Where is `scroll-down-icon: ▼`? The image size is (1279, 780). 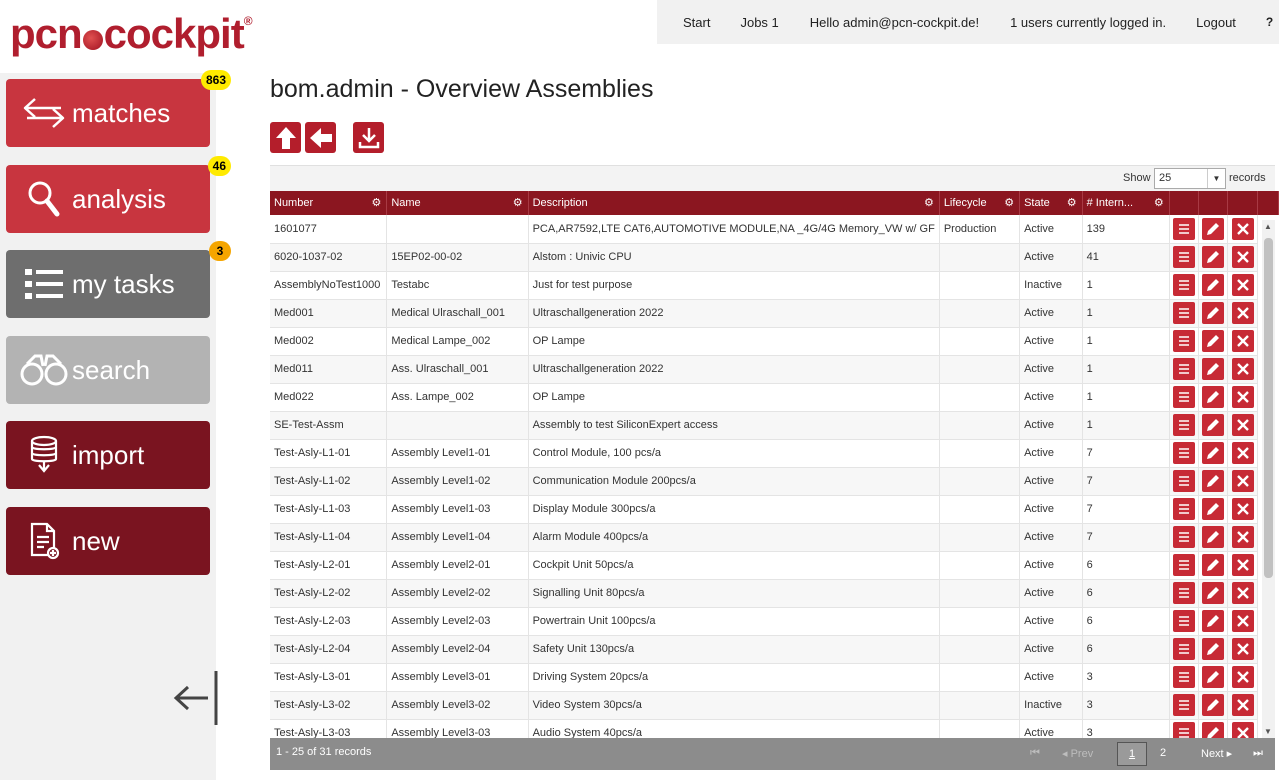 scroll-down-icon: ▼ is located at coordinates (1268, 731).